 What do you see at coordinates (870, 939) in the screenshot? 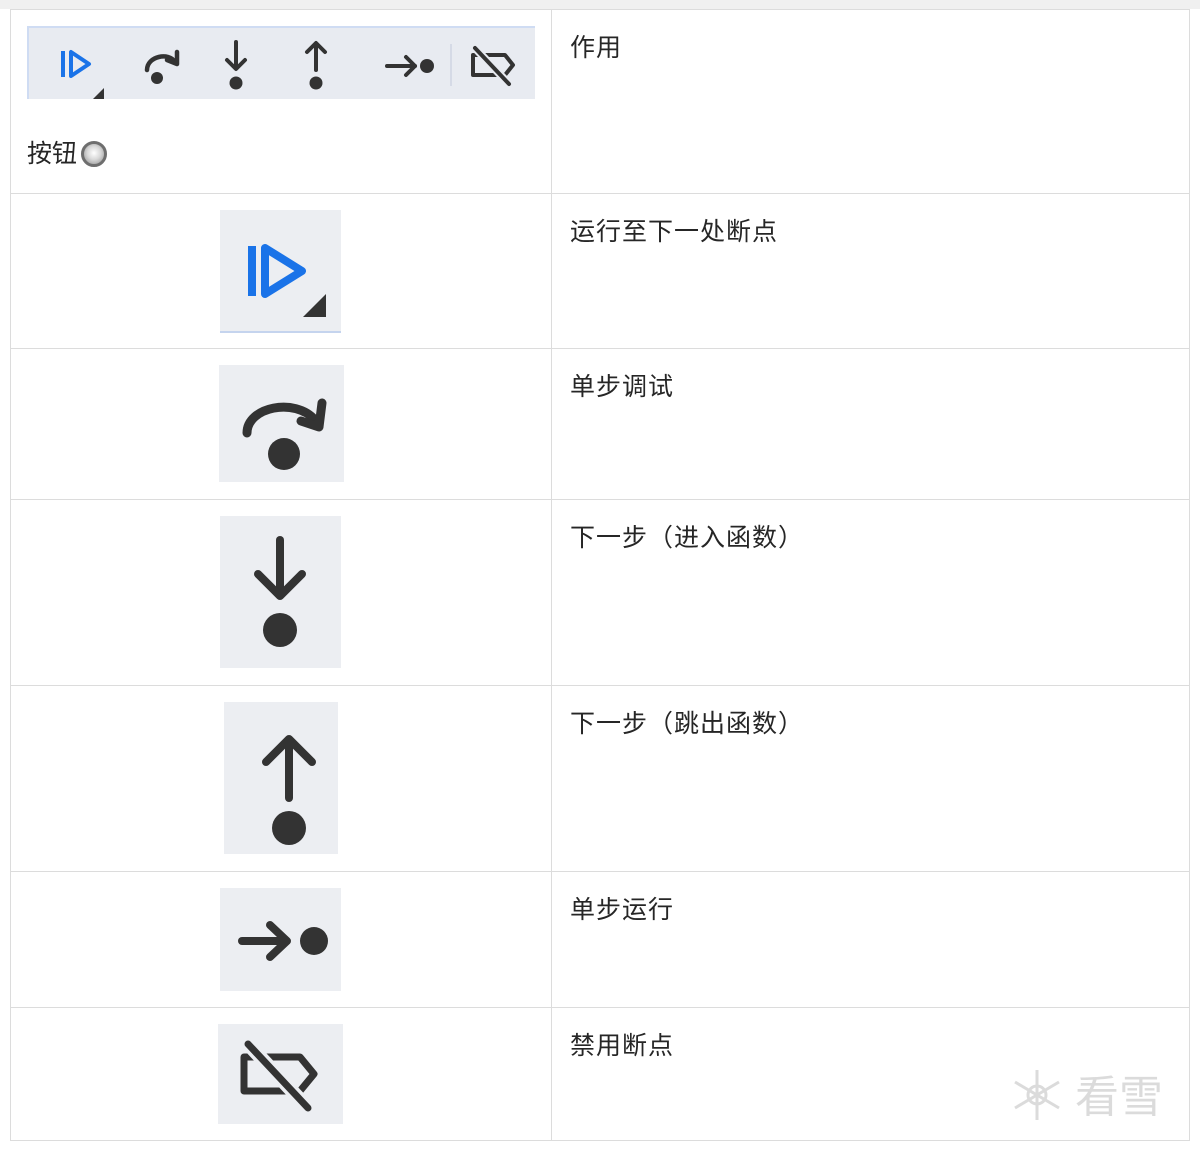
I see `description-cell: 单步运行` at bounding box center [870, 939].